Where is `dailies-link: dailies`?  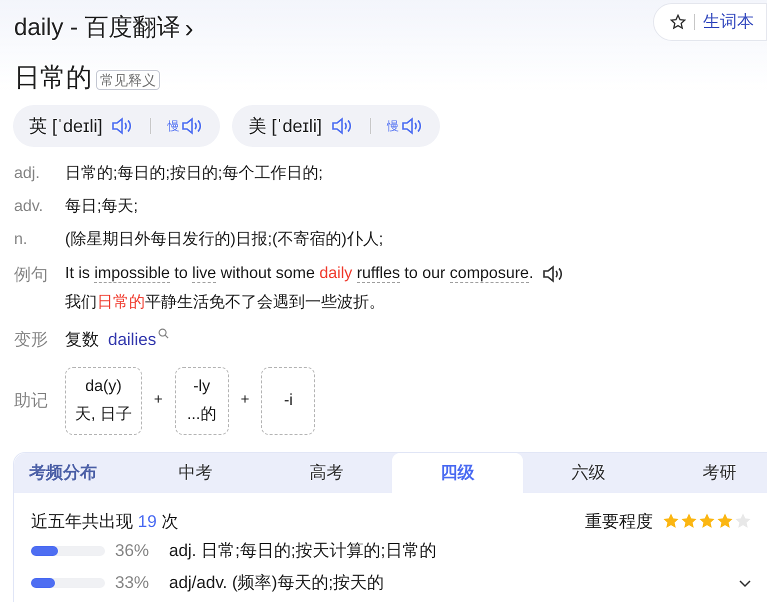
dailies-link: dailies is located at coordinates (132, 339).